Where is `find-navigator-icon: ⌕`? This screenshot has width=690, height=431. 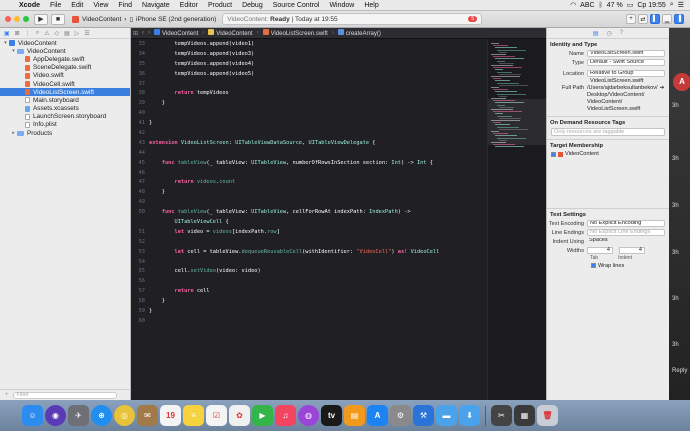
find-navigator-icon: ⌕ is located at coordinates (37, 33).